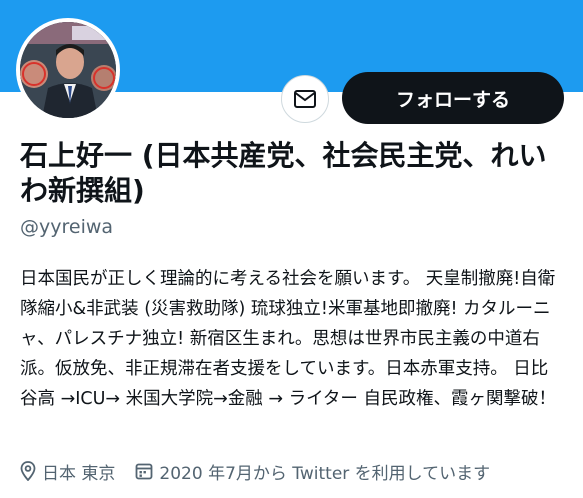 This screenshot has height=498, width=583. I want to click on avatar, so click(68, 70).